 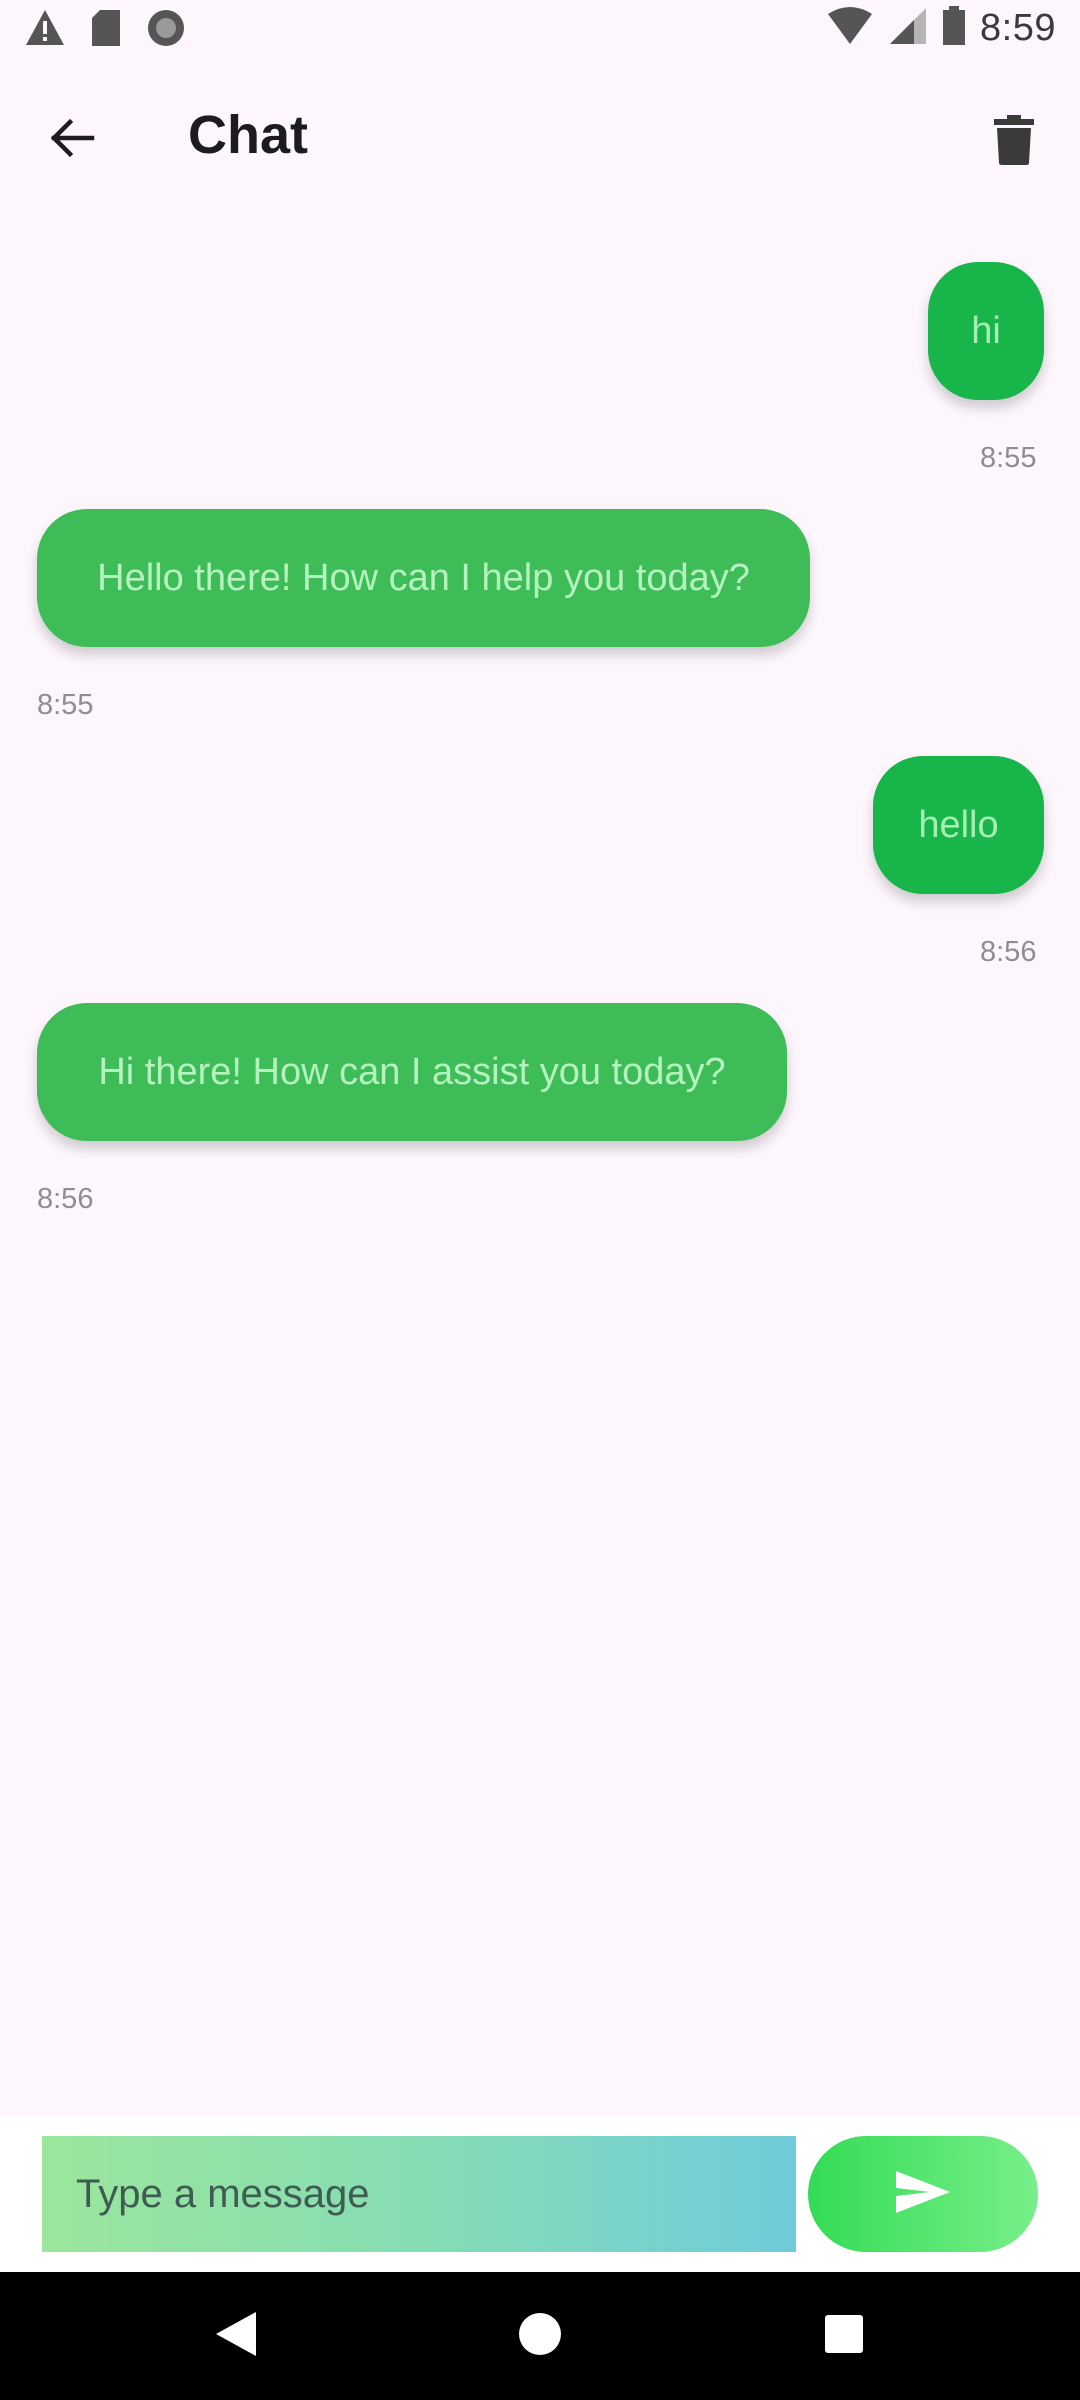 I want to click on message-text: Hello there! How can I help you today?, so click(x=423, y=577).